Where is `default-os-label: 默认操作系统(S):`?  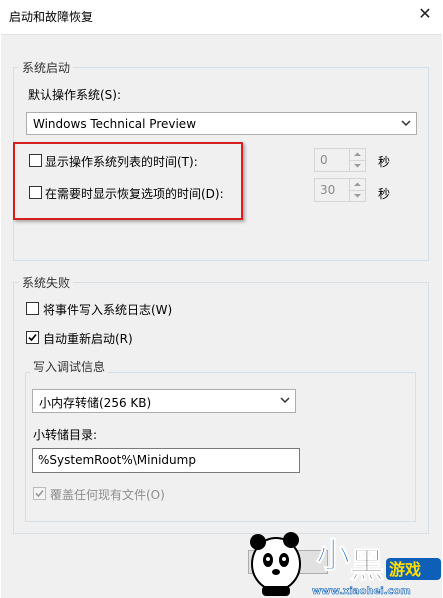
default-os-label: 默认操作系统(S): is located at coordinates (75, 95).